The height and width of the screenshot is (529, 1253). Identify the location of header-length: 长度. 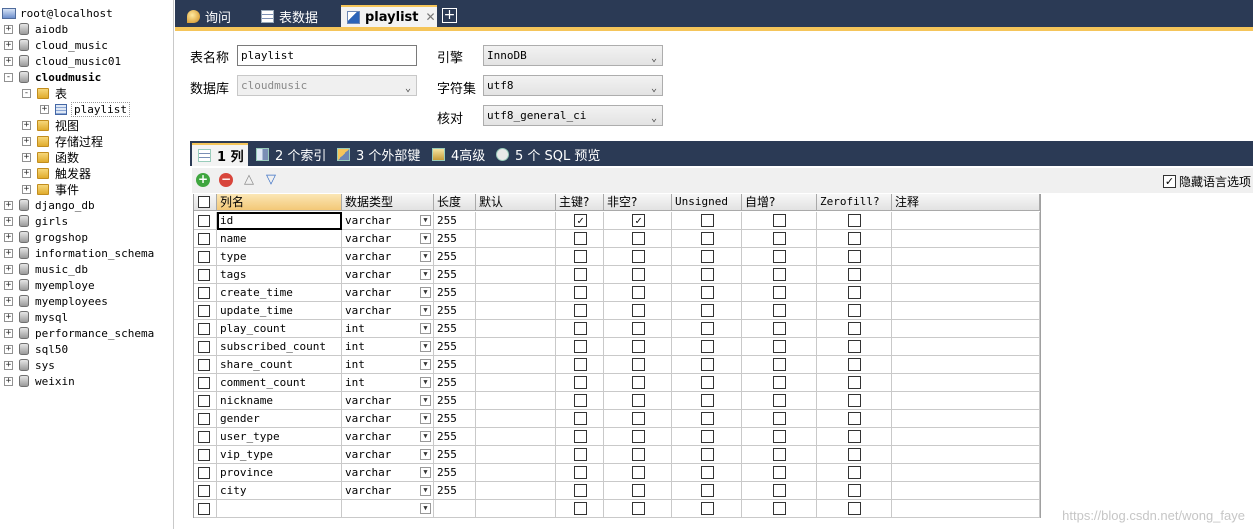
(455, 202).